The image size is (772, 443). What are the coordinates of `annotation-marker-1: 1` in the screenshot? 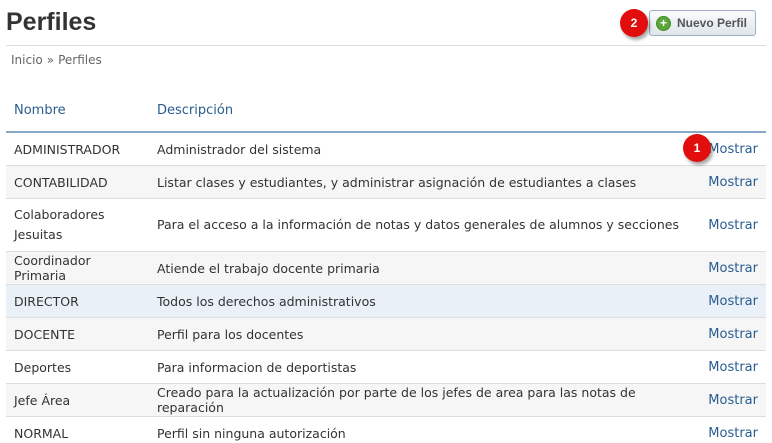 It's located at (697, 148).